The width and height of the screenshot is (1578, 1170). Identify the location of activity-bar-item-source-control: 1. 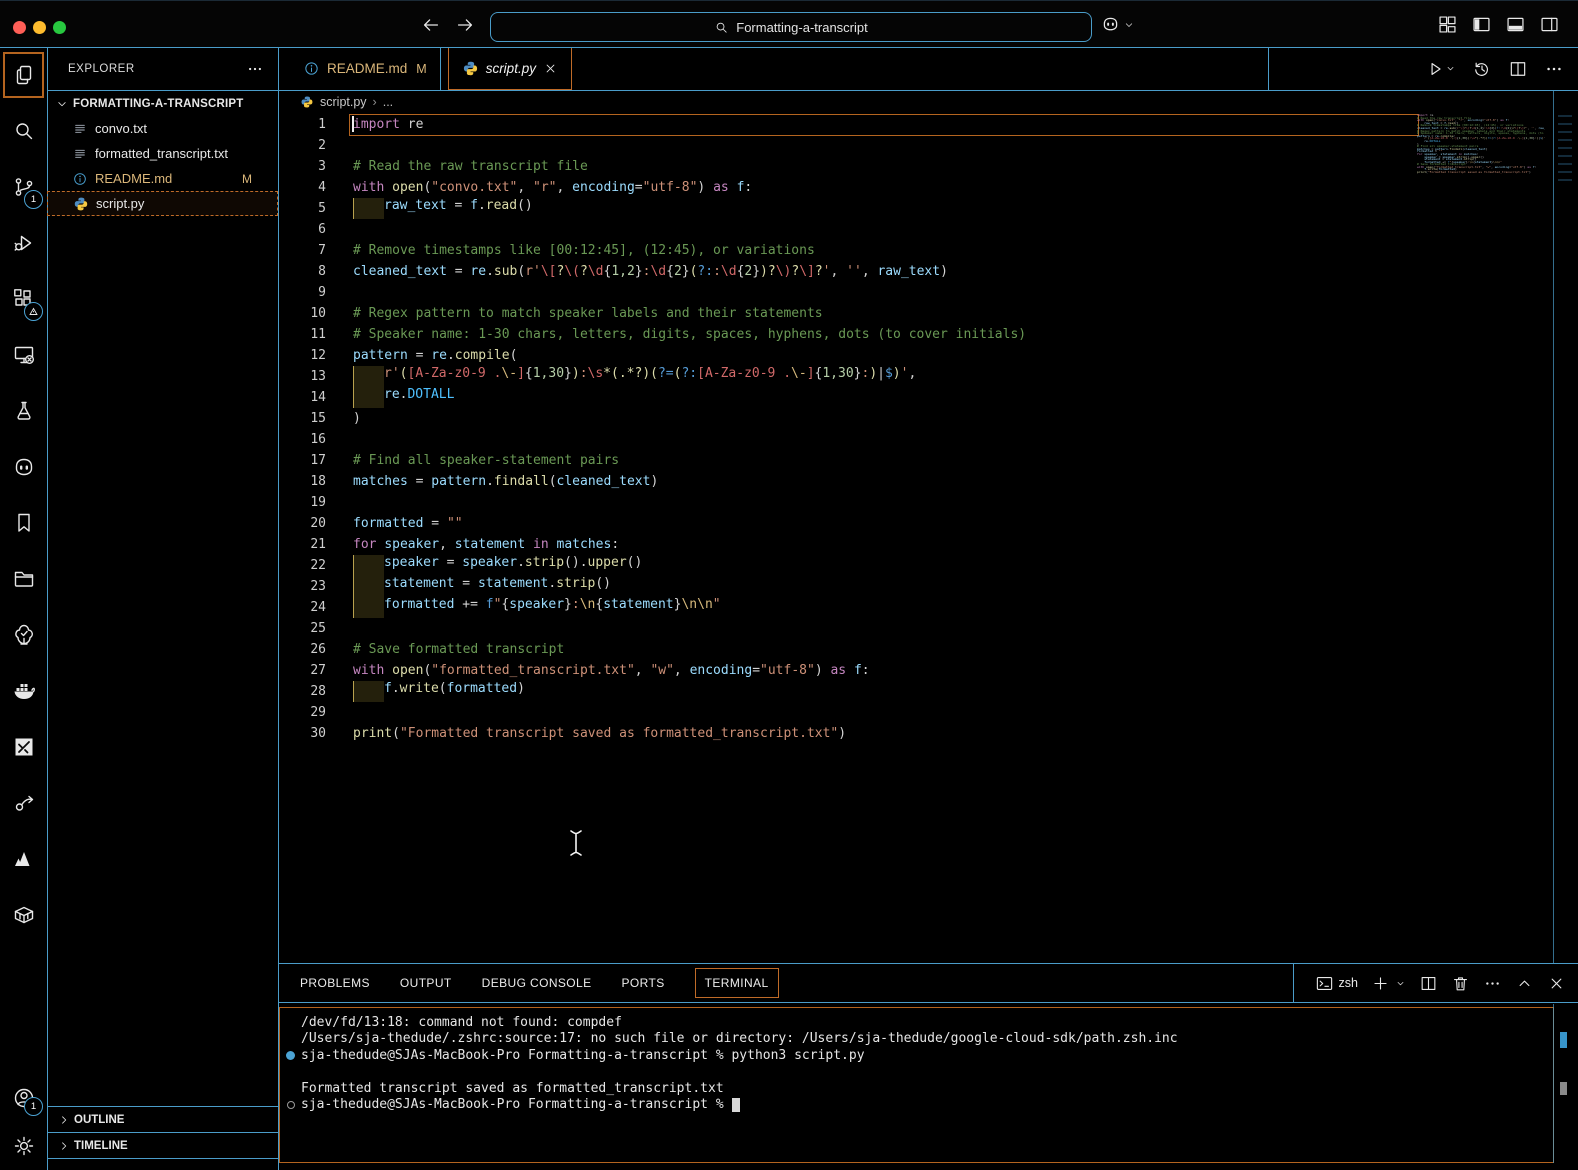
(23, 187).